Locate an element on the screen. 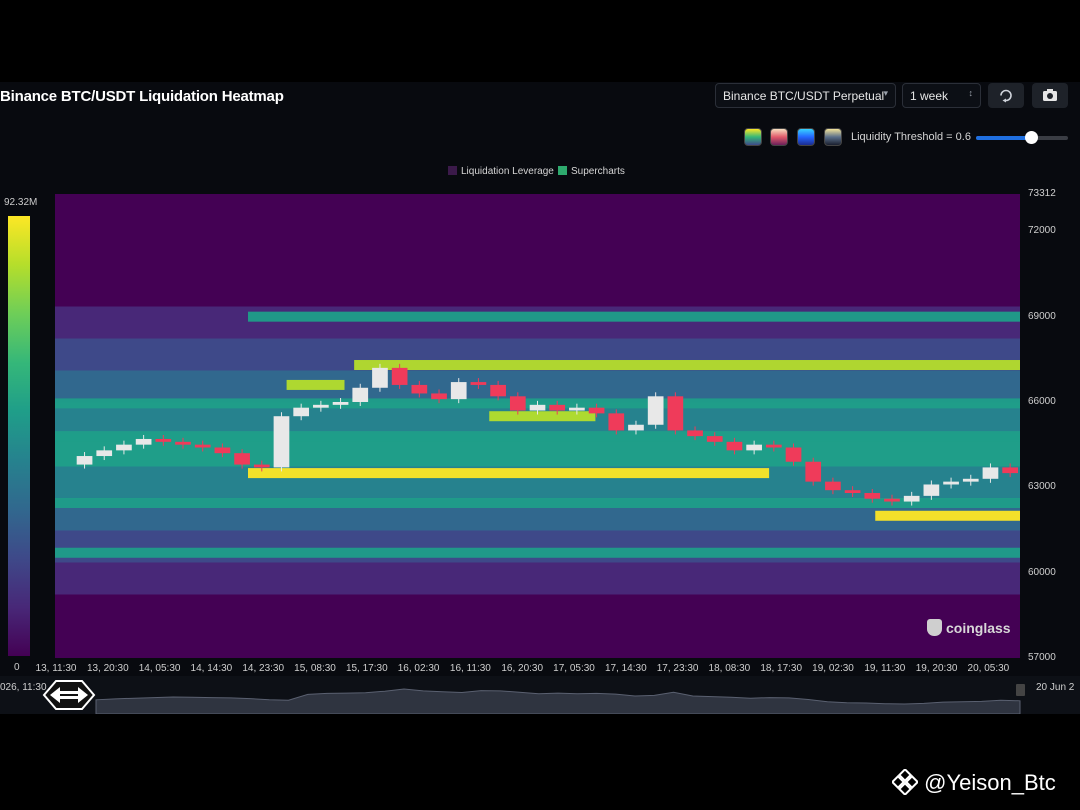 The height and width of the screenshot is (810, 1080). chevron-down-icon: ▾ is located at coordinates (885, 93).